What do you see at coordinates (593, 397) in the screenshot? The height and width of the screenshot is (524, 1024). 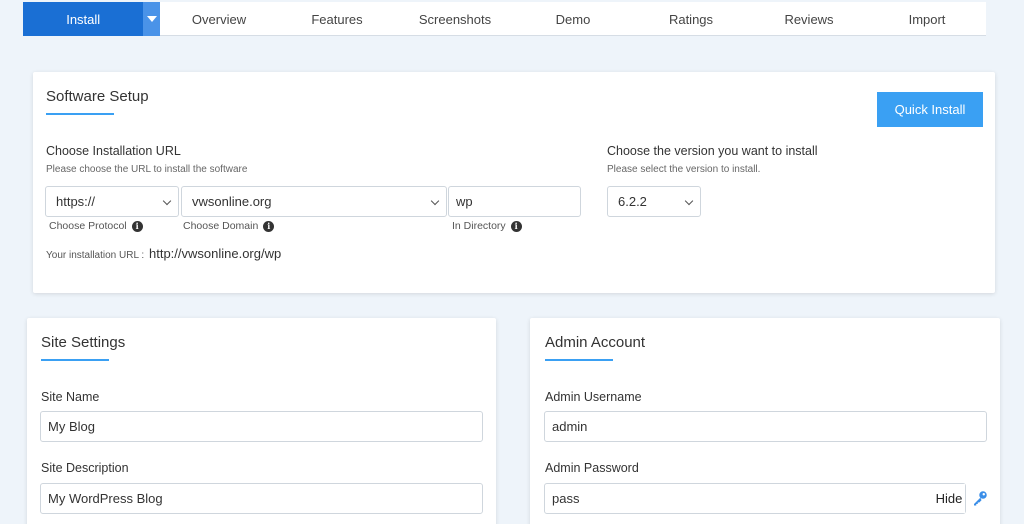 I see `admin-username-label: Admin Username` at bounding box center [593, 397].